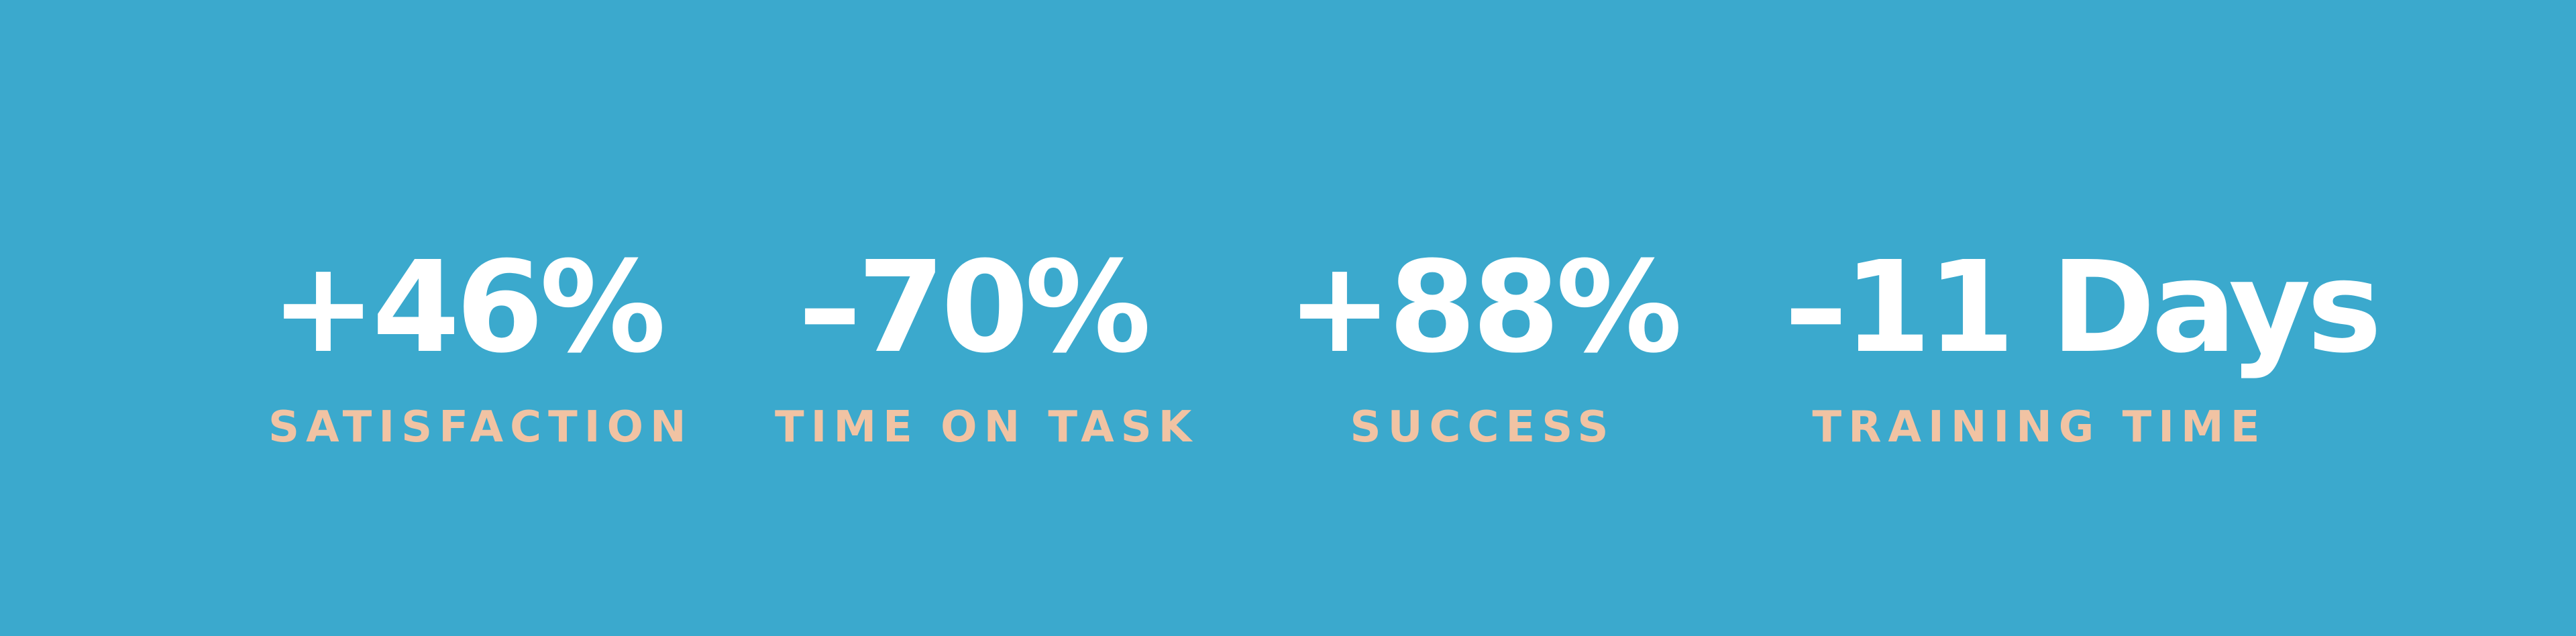 The height and width of the screenshot is (636, 2576). What do you see at coordinates (1484, 307) in the screenshot?
I see `stat-value: +88%` at bounding box center [1484, 307].